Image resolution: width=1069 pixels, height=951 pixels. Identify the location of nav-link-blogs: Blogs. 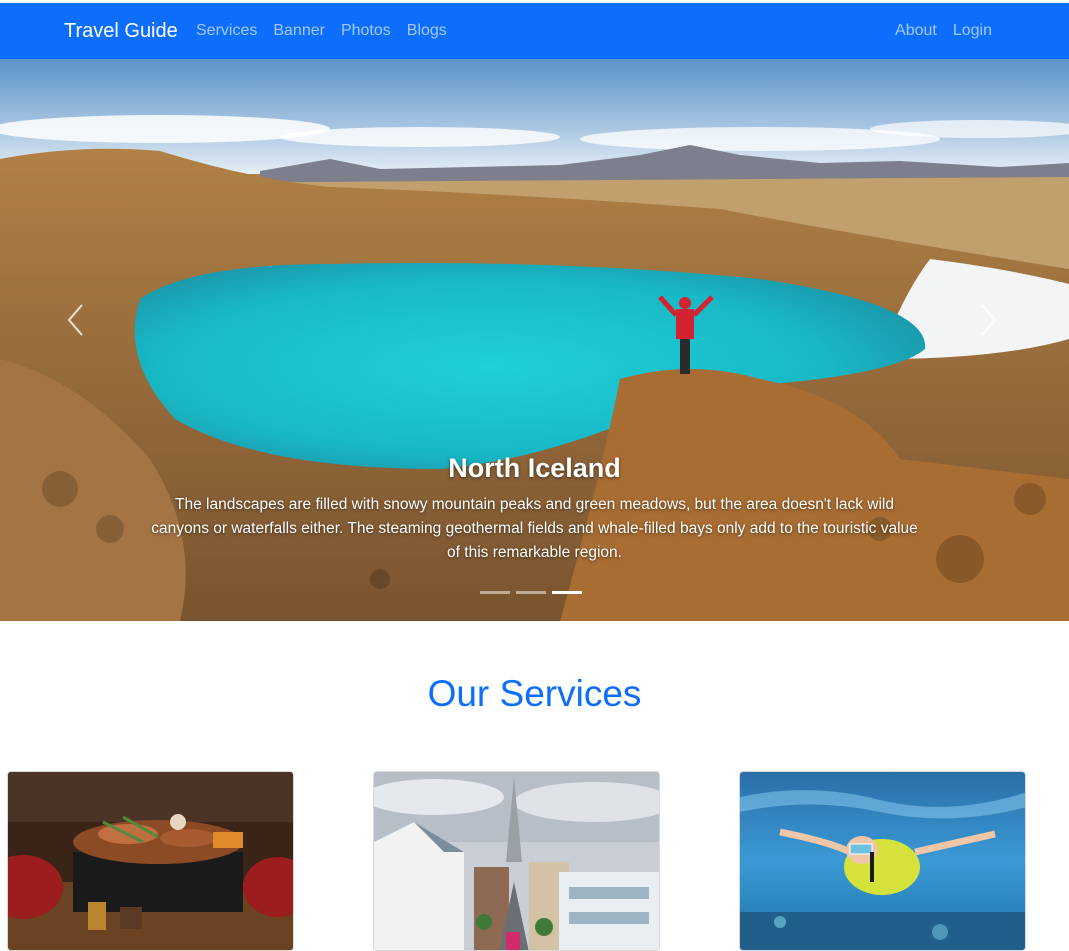
(427, 31).